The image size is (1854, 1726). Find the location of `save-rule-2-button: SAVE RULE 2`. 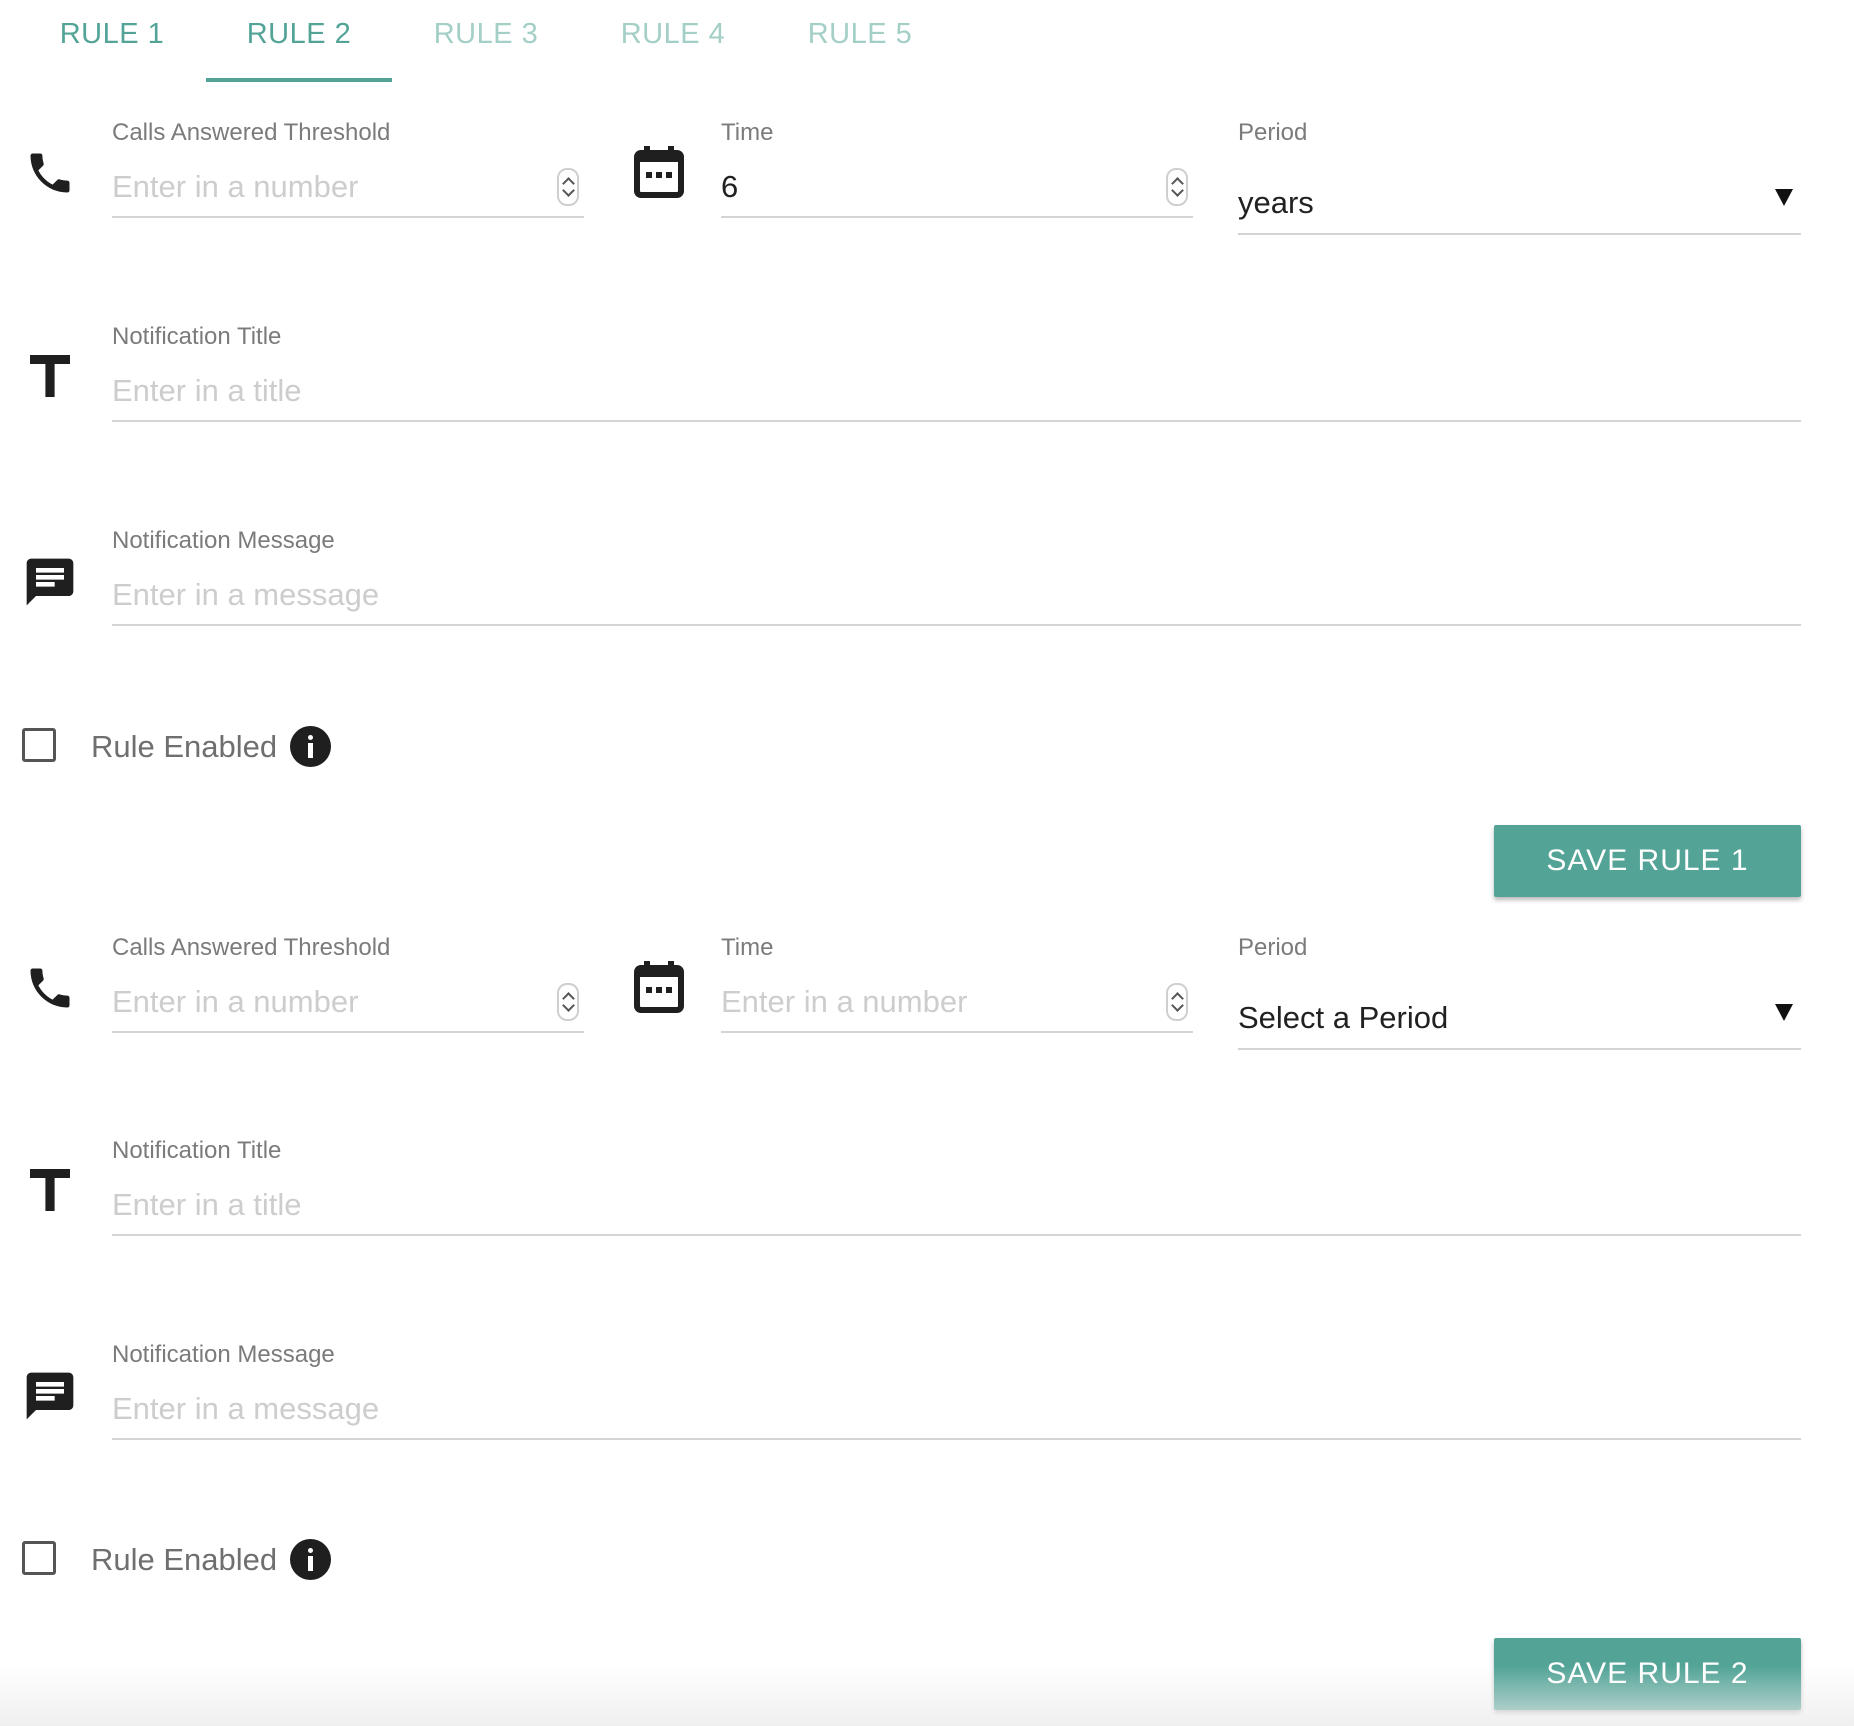

save-rule-2-button: SAVE RULE 2 is located at coordinates (1647, 1674).